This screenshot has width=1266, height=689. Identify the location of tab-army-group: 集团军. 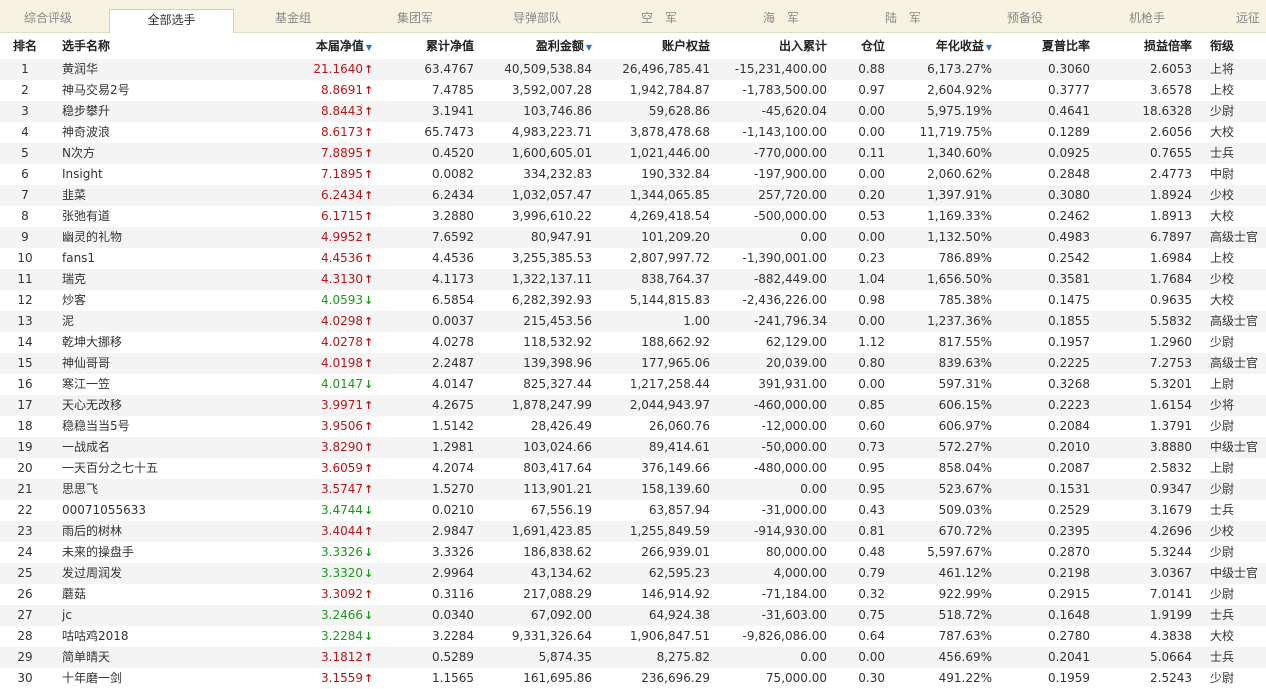
(415, 16).